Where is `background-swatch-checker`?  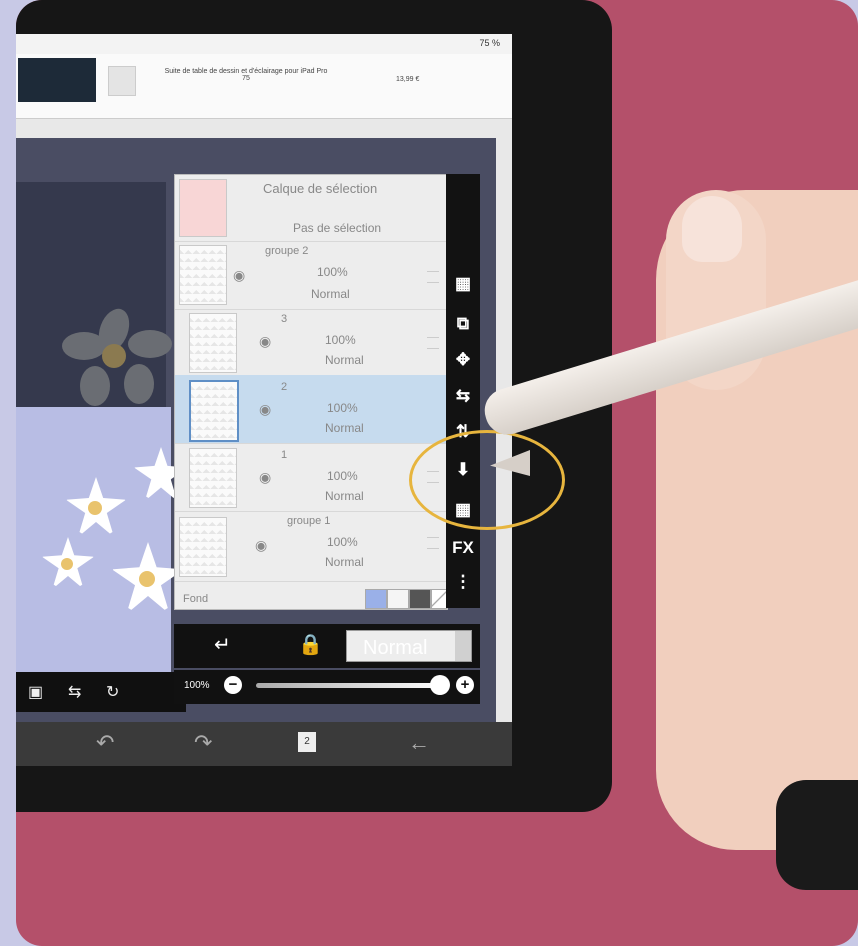
background-swatch-checker is located at coordinates (420, 599).